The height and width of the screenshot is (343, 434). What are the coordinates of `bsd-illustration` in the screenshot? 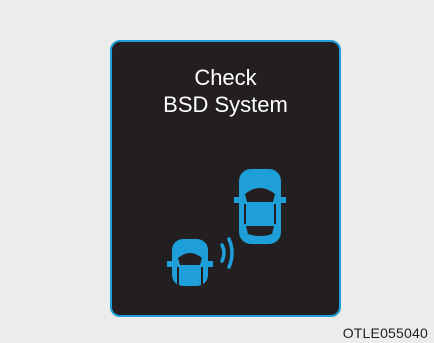 It's located at (226, 227).